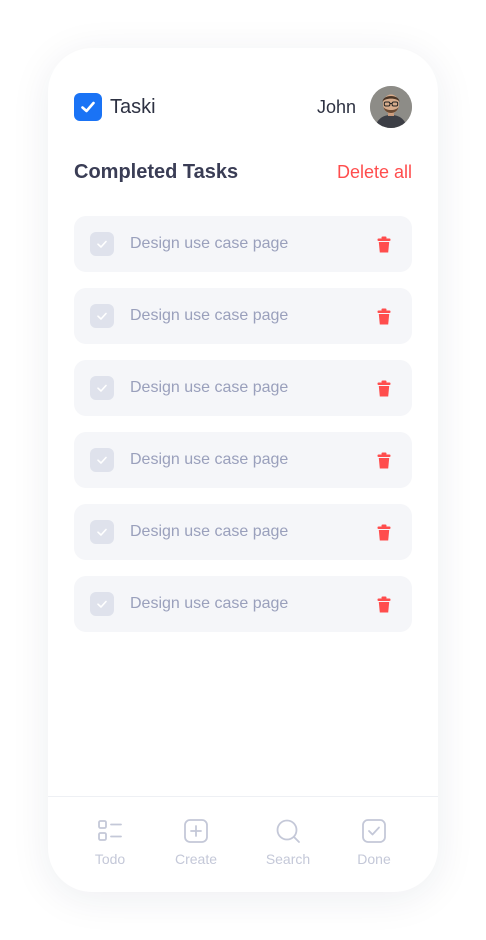 The width and height of the screenshot is (486, 940). I want to click on checkbox-icon, so click(88, 107).